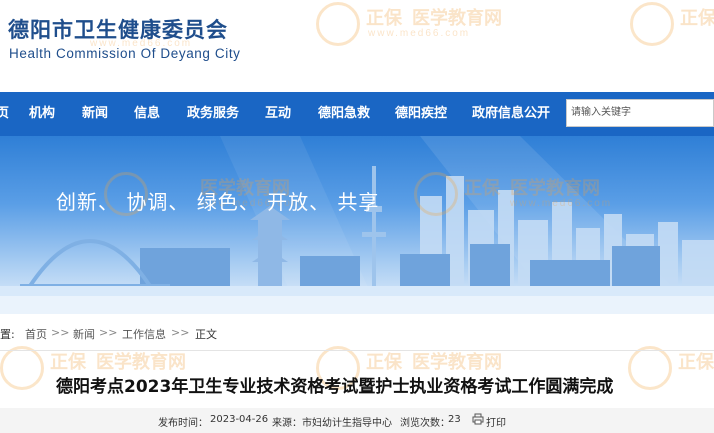 This screenshot has height=433, width=714. What do you see at coordinates (125, 53) in the screenshot?
I see `org-name-en: Health Commission Of Deyang City` at bounding box center [125, 53].